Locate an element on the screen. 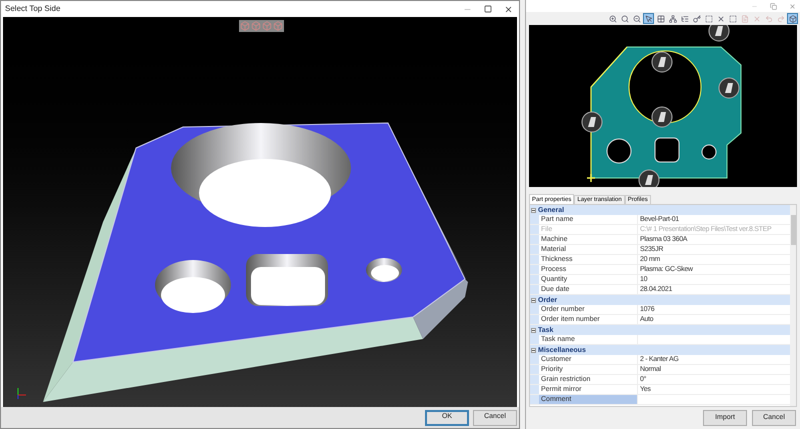 Image resolution: width=800 pixels, height=429 pixels. zoom-tool-icon is located at coordinates (624, 18).